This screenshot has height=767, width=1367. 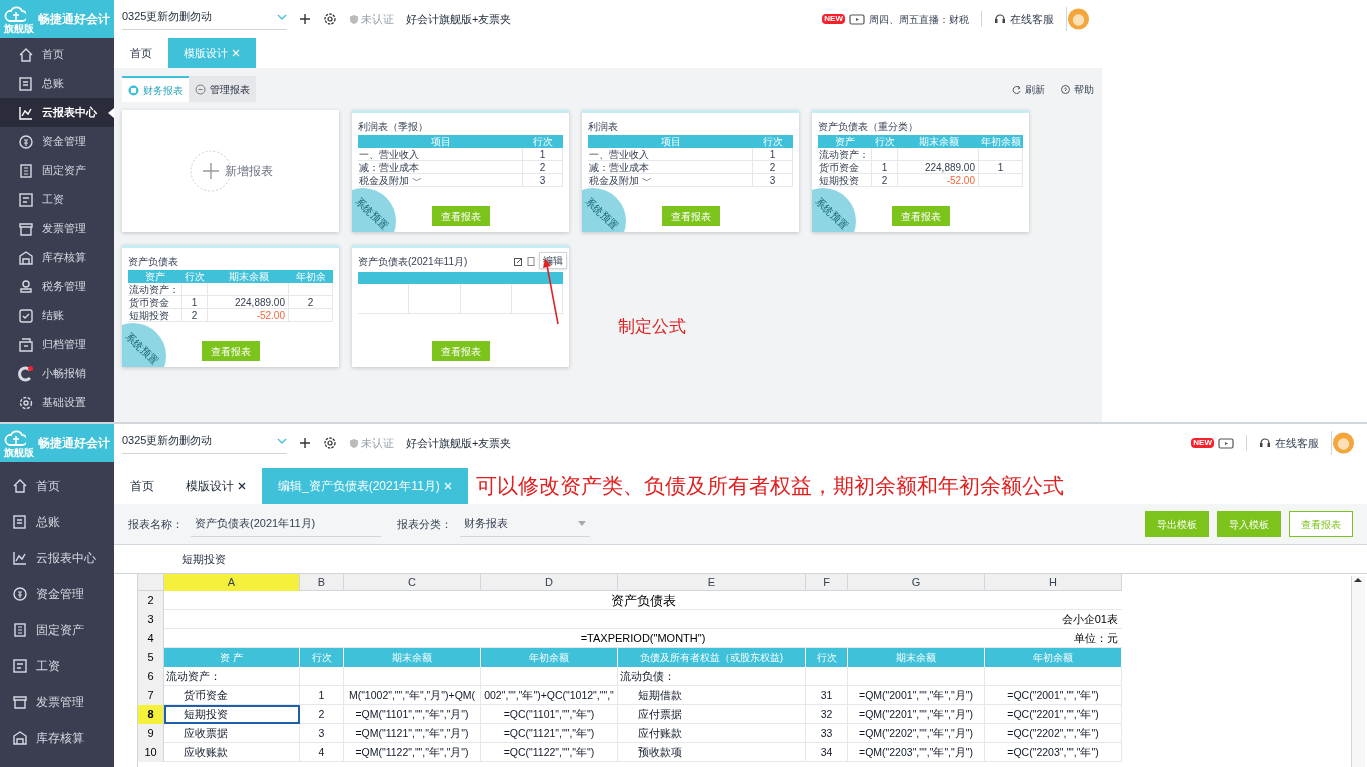 I want to click on table-cell: =QC("1122","","年"), so click(x=549, y=752).